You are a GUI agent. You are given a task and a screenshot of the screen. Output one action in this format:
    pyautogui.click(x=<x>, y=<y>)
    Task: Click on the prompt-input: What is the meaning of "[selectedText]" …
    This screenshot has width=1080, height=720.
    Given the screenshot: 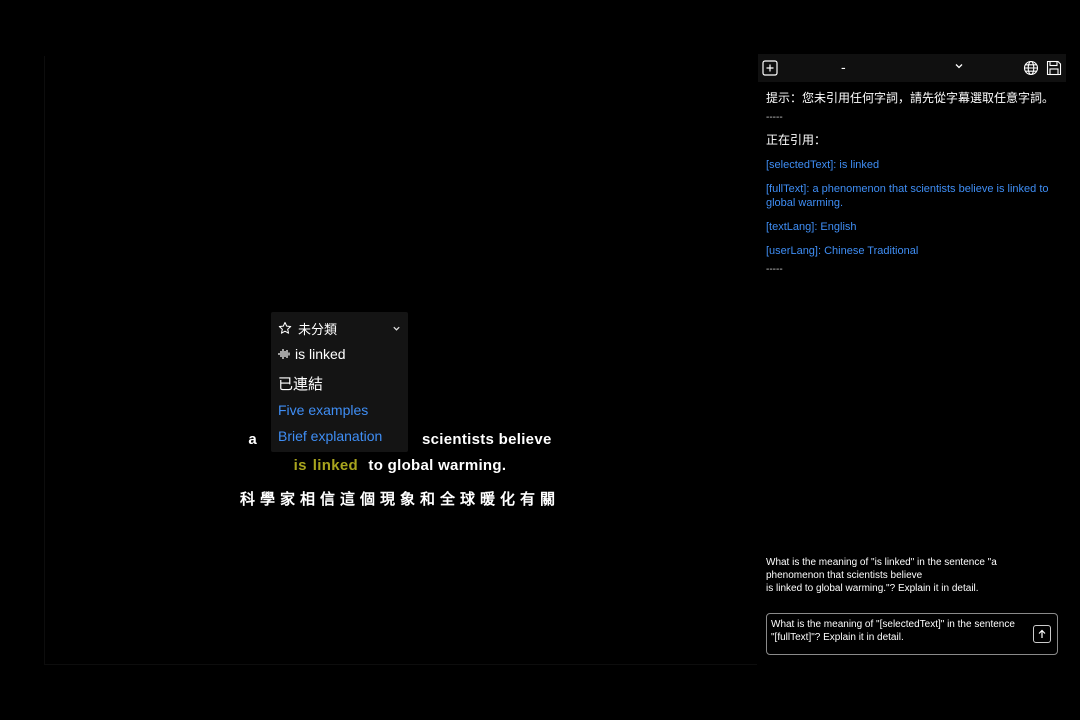 What is the action you would take?
    pyautogui.click(x=912, y=634)
    